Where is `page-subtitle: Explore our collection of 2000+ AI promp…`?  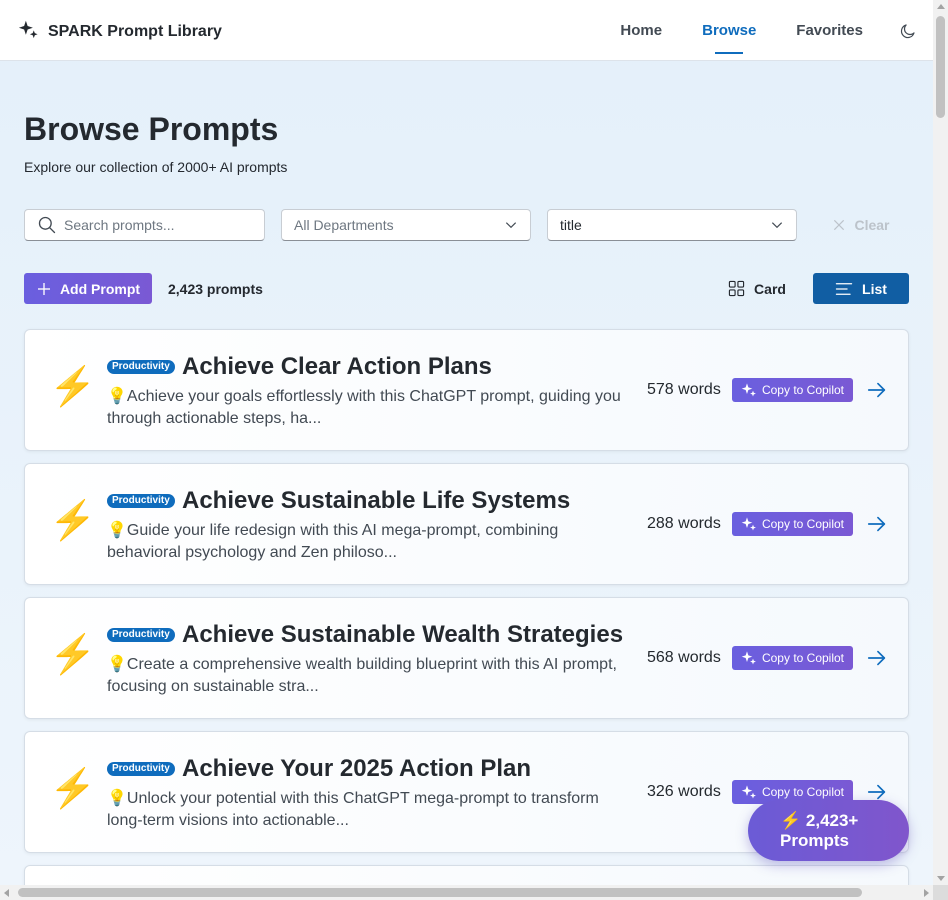 page-subtitle: Explore our collection of 2000+ AI promp… is located at coordinates (156, 167).